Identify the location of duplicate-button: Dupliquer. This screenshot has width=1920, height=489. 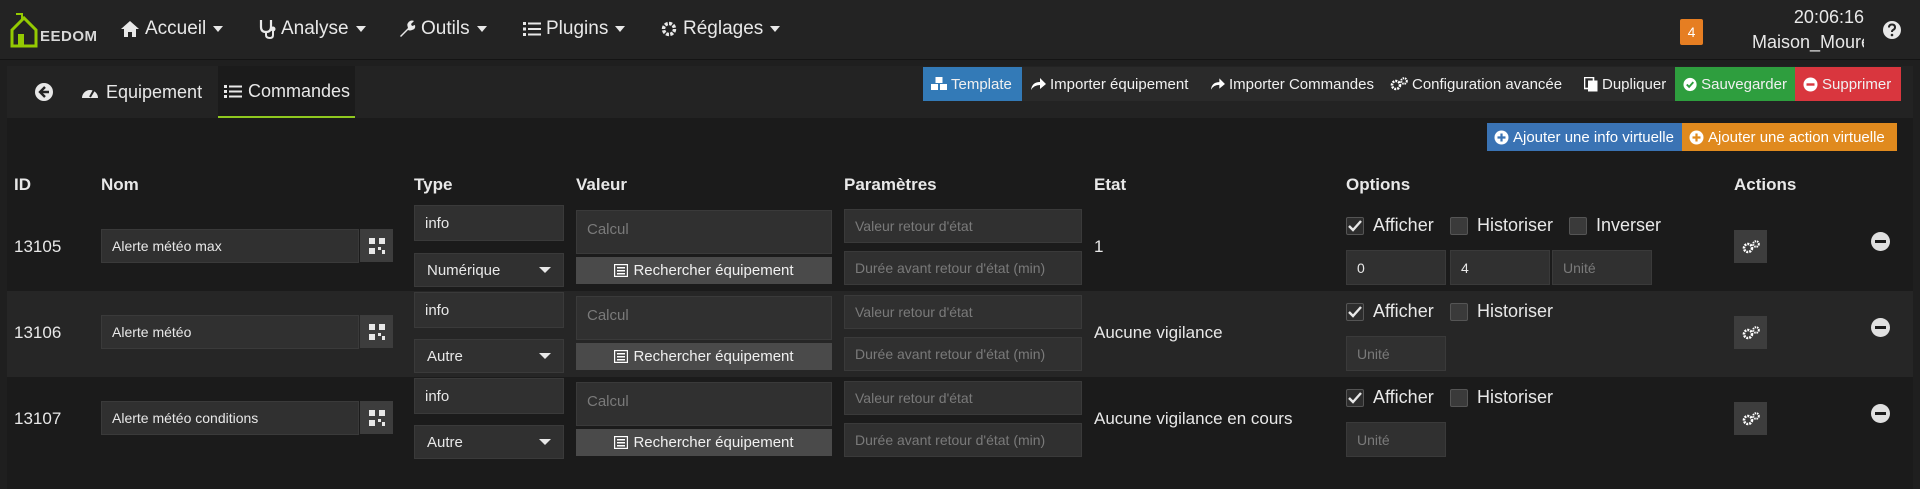
(1625, 84).